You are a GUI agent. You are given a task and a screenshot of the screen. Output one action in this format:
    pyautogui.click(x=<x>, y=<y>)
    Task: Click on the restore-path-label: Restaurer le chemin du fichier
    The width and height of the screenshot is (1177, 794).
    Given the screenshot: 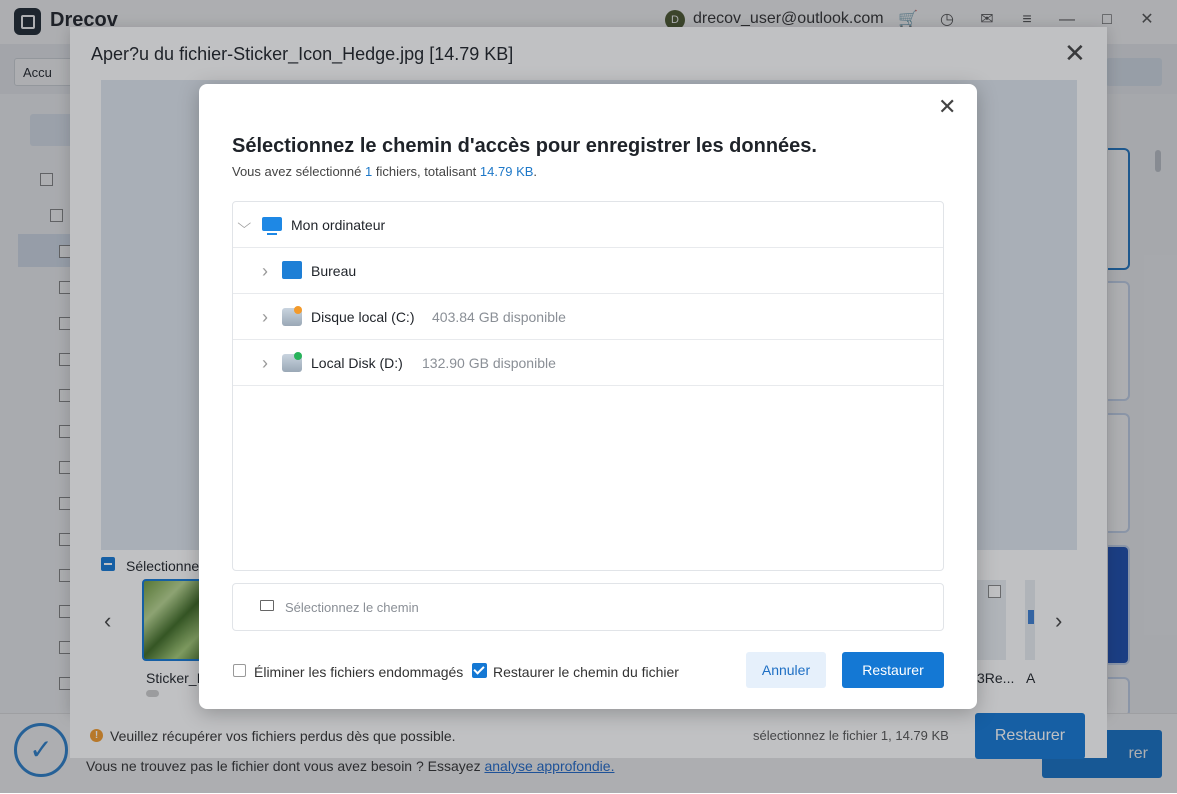 What is the action you would take?
    pyautogui.click(x=586, y=672)
    